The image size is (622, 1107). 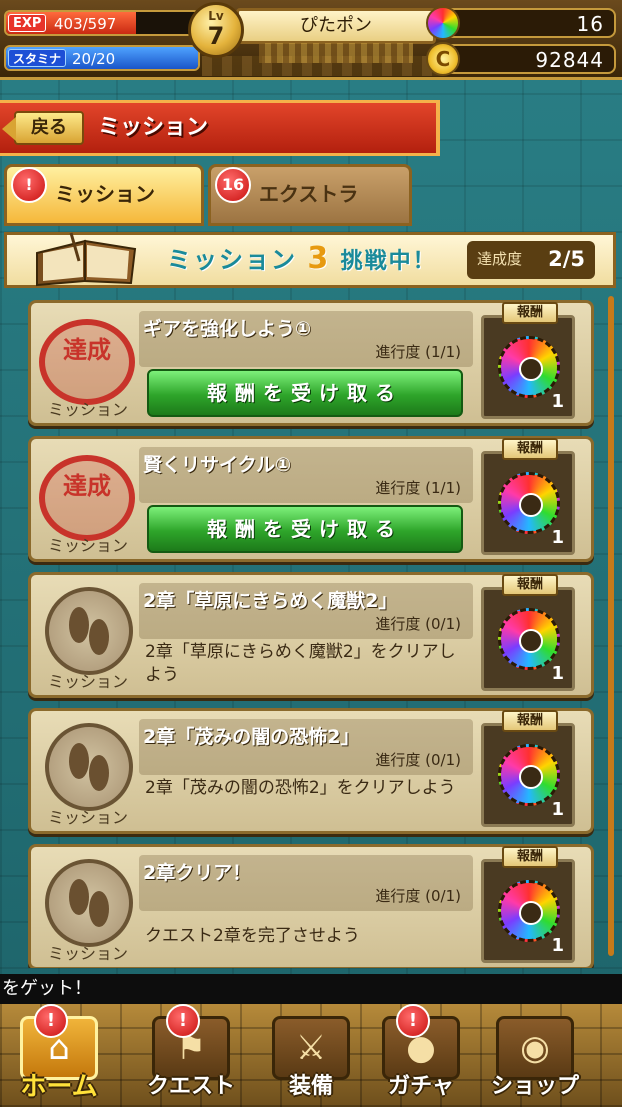 I want to click on bottom-navigation: ⌂ ! ホーム ⚑ ! クエスト ⚔ 装備 ● ! ガチャ ◉ ショップ, so click(x=311, y=1055).